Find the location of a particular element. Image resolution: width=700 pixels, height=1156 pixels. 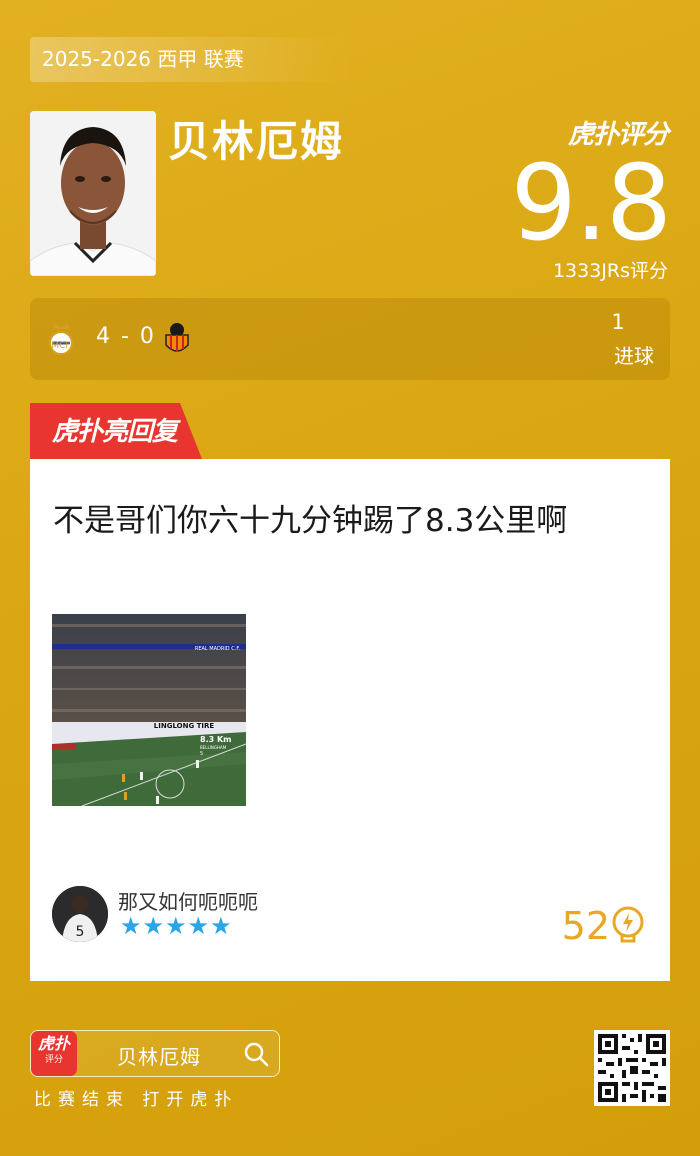

footer-caption: 比赛结束 打开虎扑 is located at coordinates (136, 1100).